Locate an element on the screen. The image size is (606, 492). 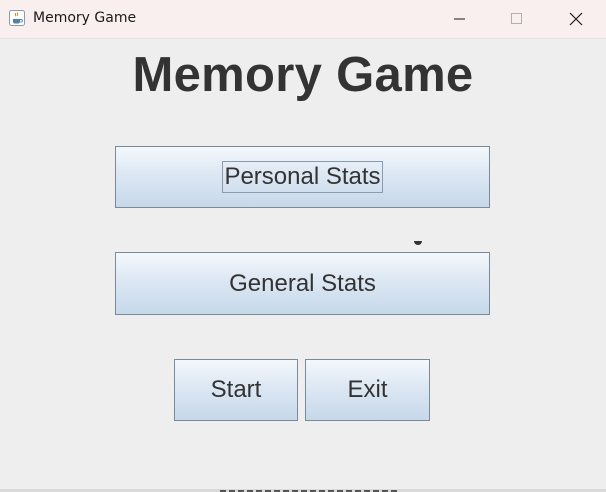
window-title: Memory Game is located at coordinates (85, 18).